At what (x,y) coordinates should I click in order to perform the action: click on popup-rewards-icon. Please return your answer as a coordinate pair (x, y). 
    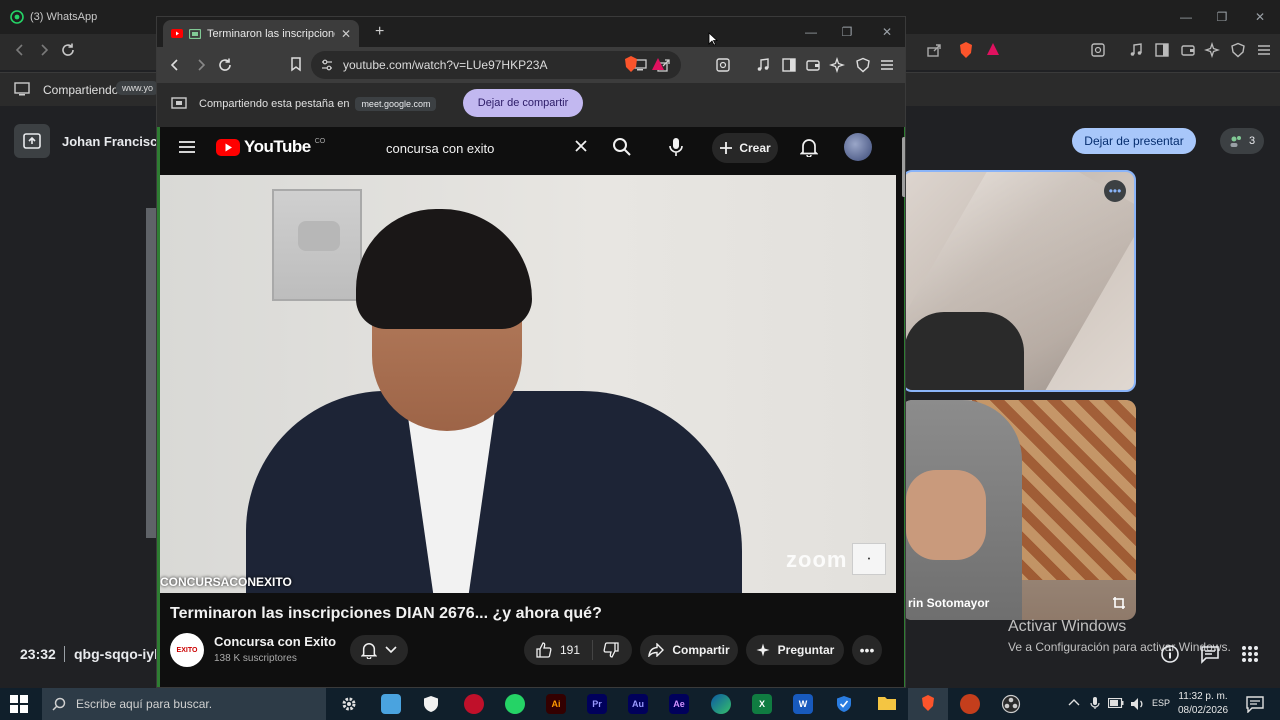
    Looking at the image, I should click on (658, 64).